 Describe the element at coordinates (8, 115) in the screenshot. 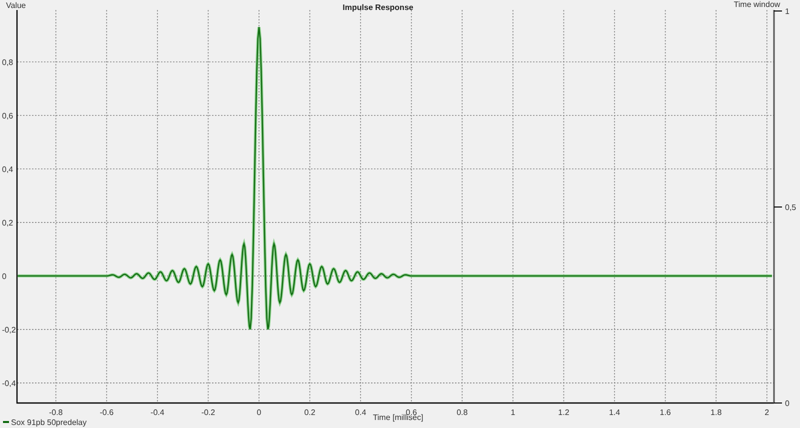

I see `y-tick-label: 0,6` at that location.